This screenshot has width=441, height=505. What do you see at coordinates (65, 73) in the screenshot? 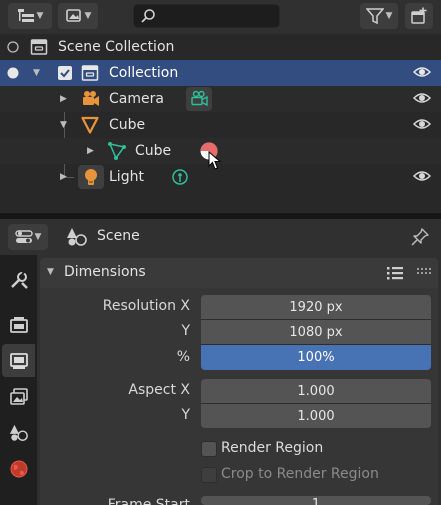
I see `checkbox-checked-icon` at bounding box center [65, 73].